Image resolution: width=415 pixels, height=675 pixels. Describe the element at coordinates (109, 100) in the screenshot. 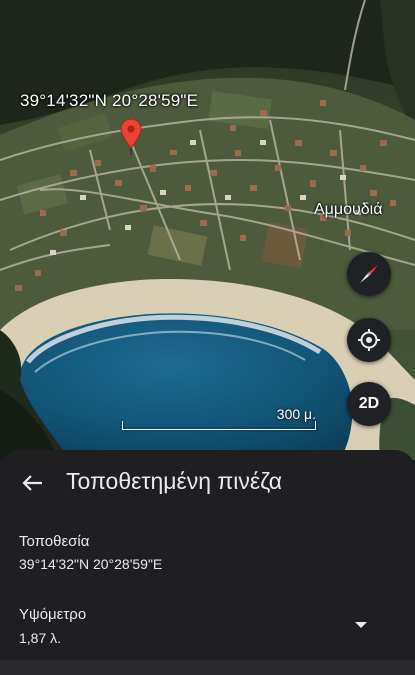

I see `pin-coordinates-label: 39°14'32"N 20°28'59"E` at that location.